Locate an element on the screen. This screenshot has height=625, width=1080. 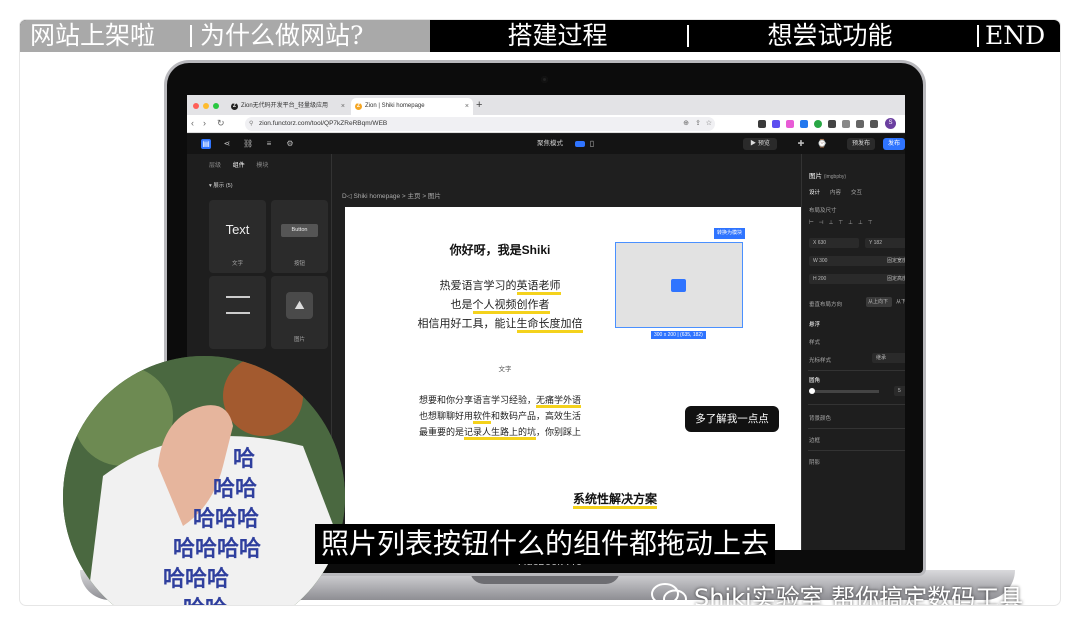
publish-button: 发布 is located at coordinates (894, 144).